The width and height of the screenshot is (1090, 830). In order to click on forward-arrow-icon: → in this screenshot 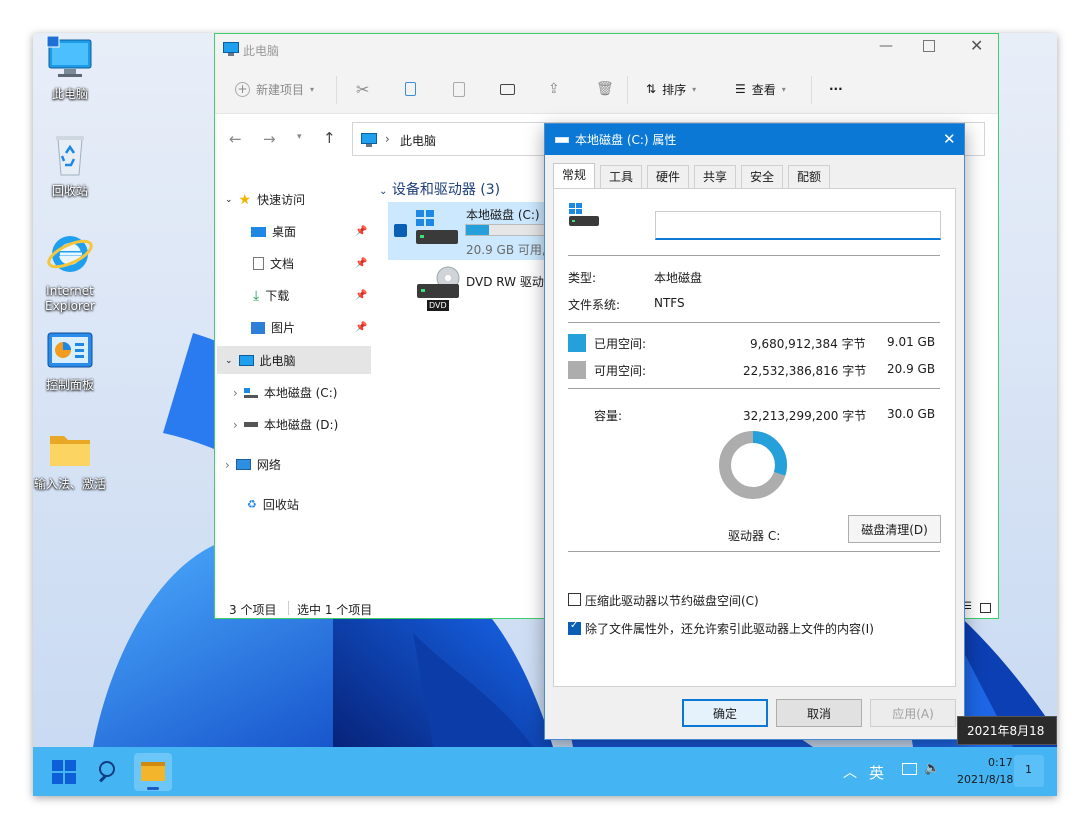, I will do `click(269, 139)`.